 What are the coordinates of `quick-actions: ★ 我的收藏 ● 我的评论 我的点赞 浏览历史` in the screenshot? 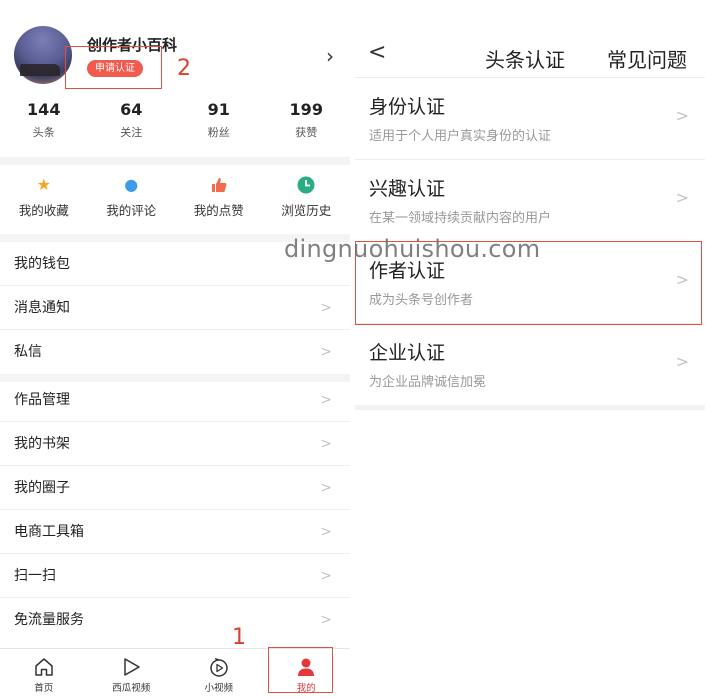 It's located at (175, 201).